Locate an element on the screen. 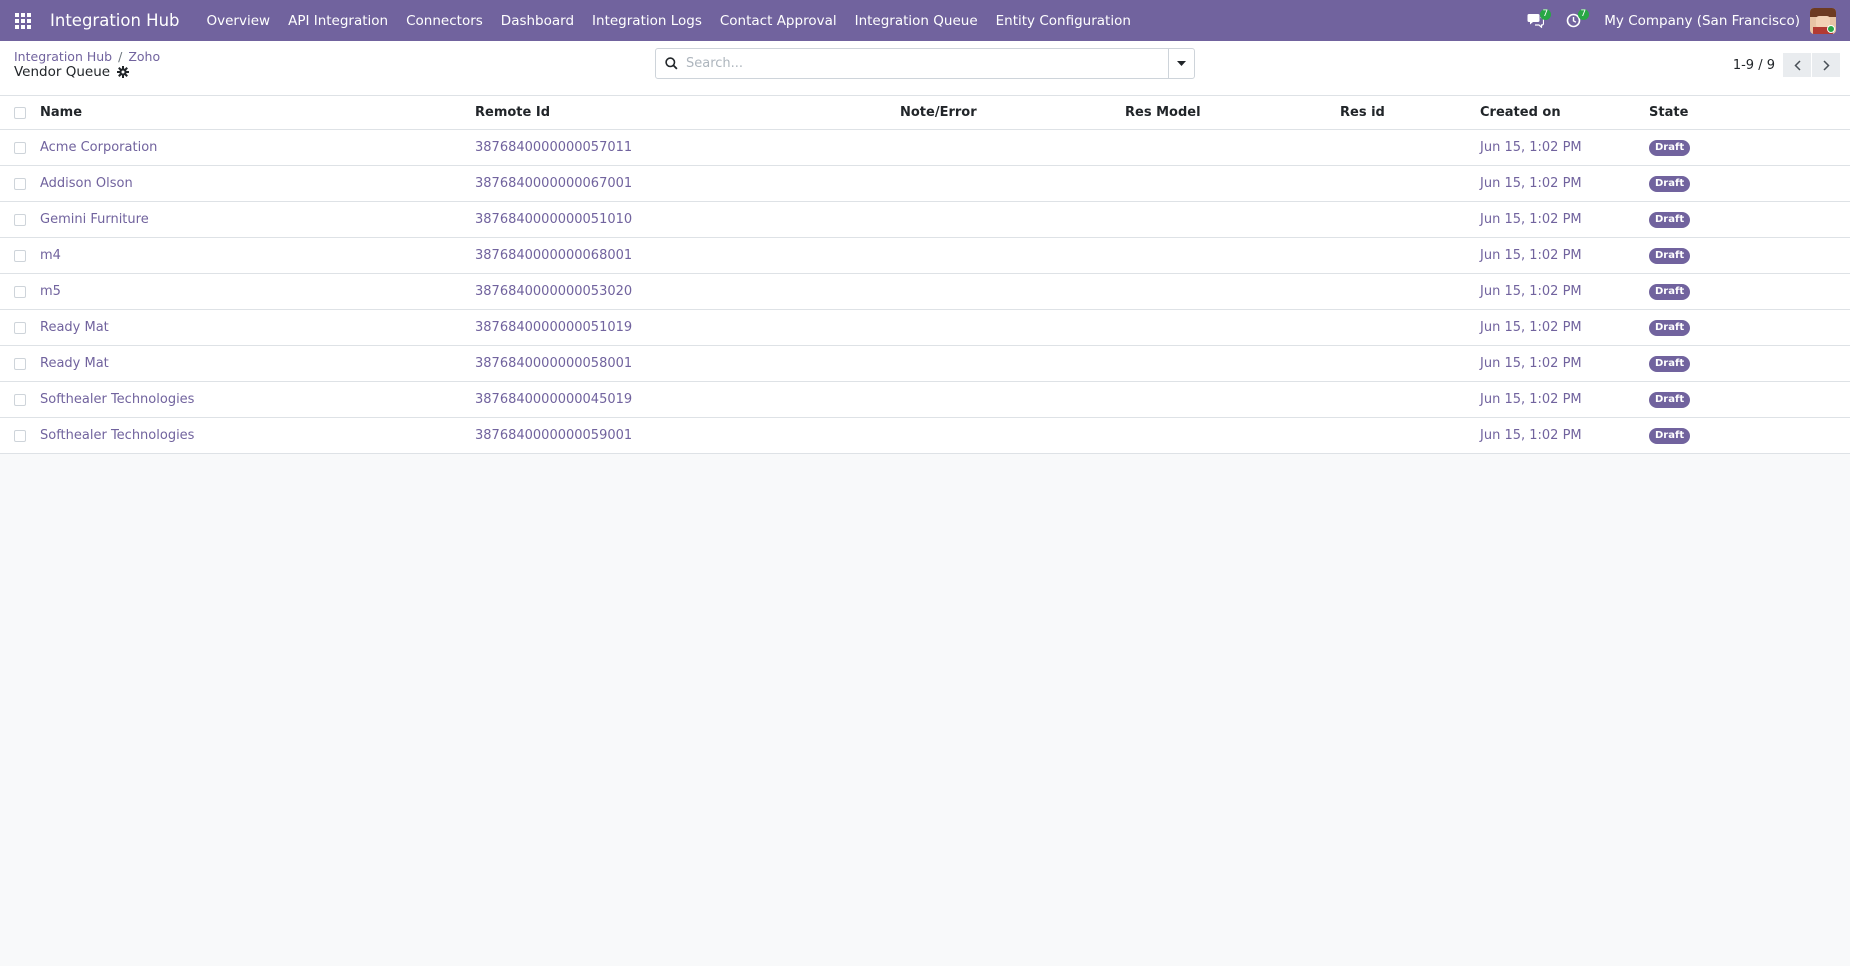 The height and width of the screenshot is (966, 1850). activities-count-badge: 7 is located at coordinates (1583, 14).